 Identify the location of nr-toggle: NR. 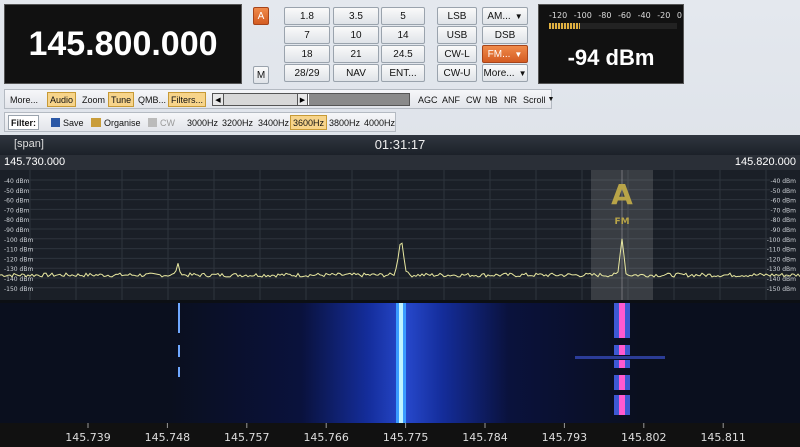
(510, 99).